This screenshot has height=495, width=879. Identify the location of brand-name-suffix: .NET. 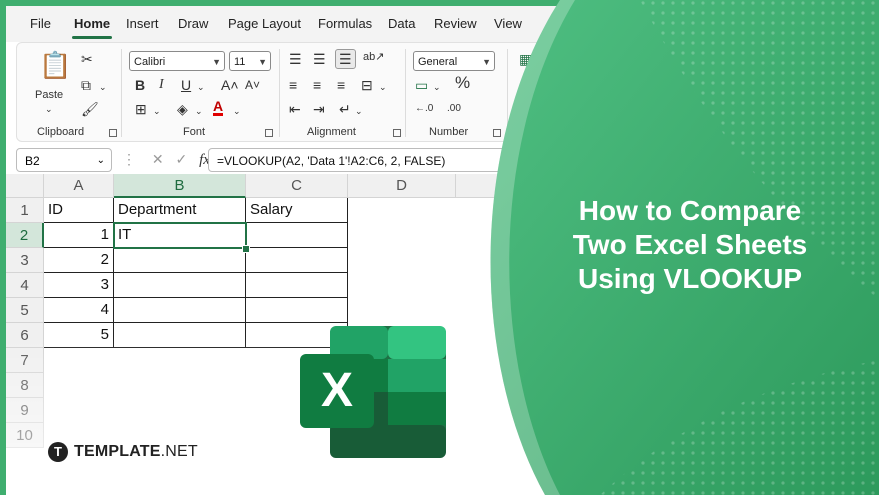
(179, 451).